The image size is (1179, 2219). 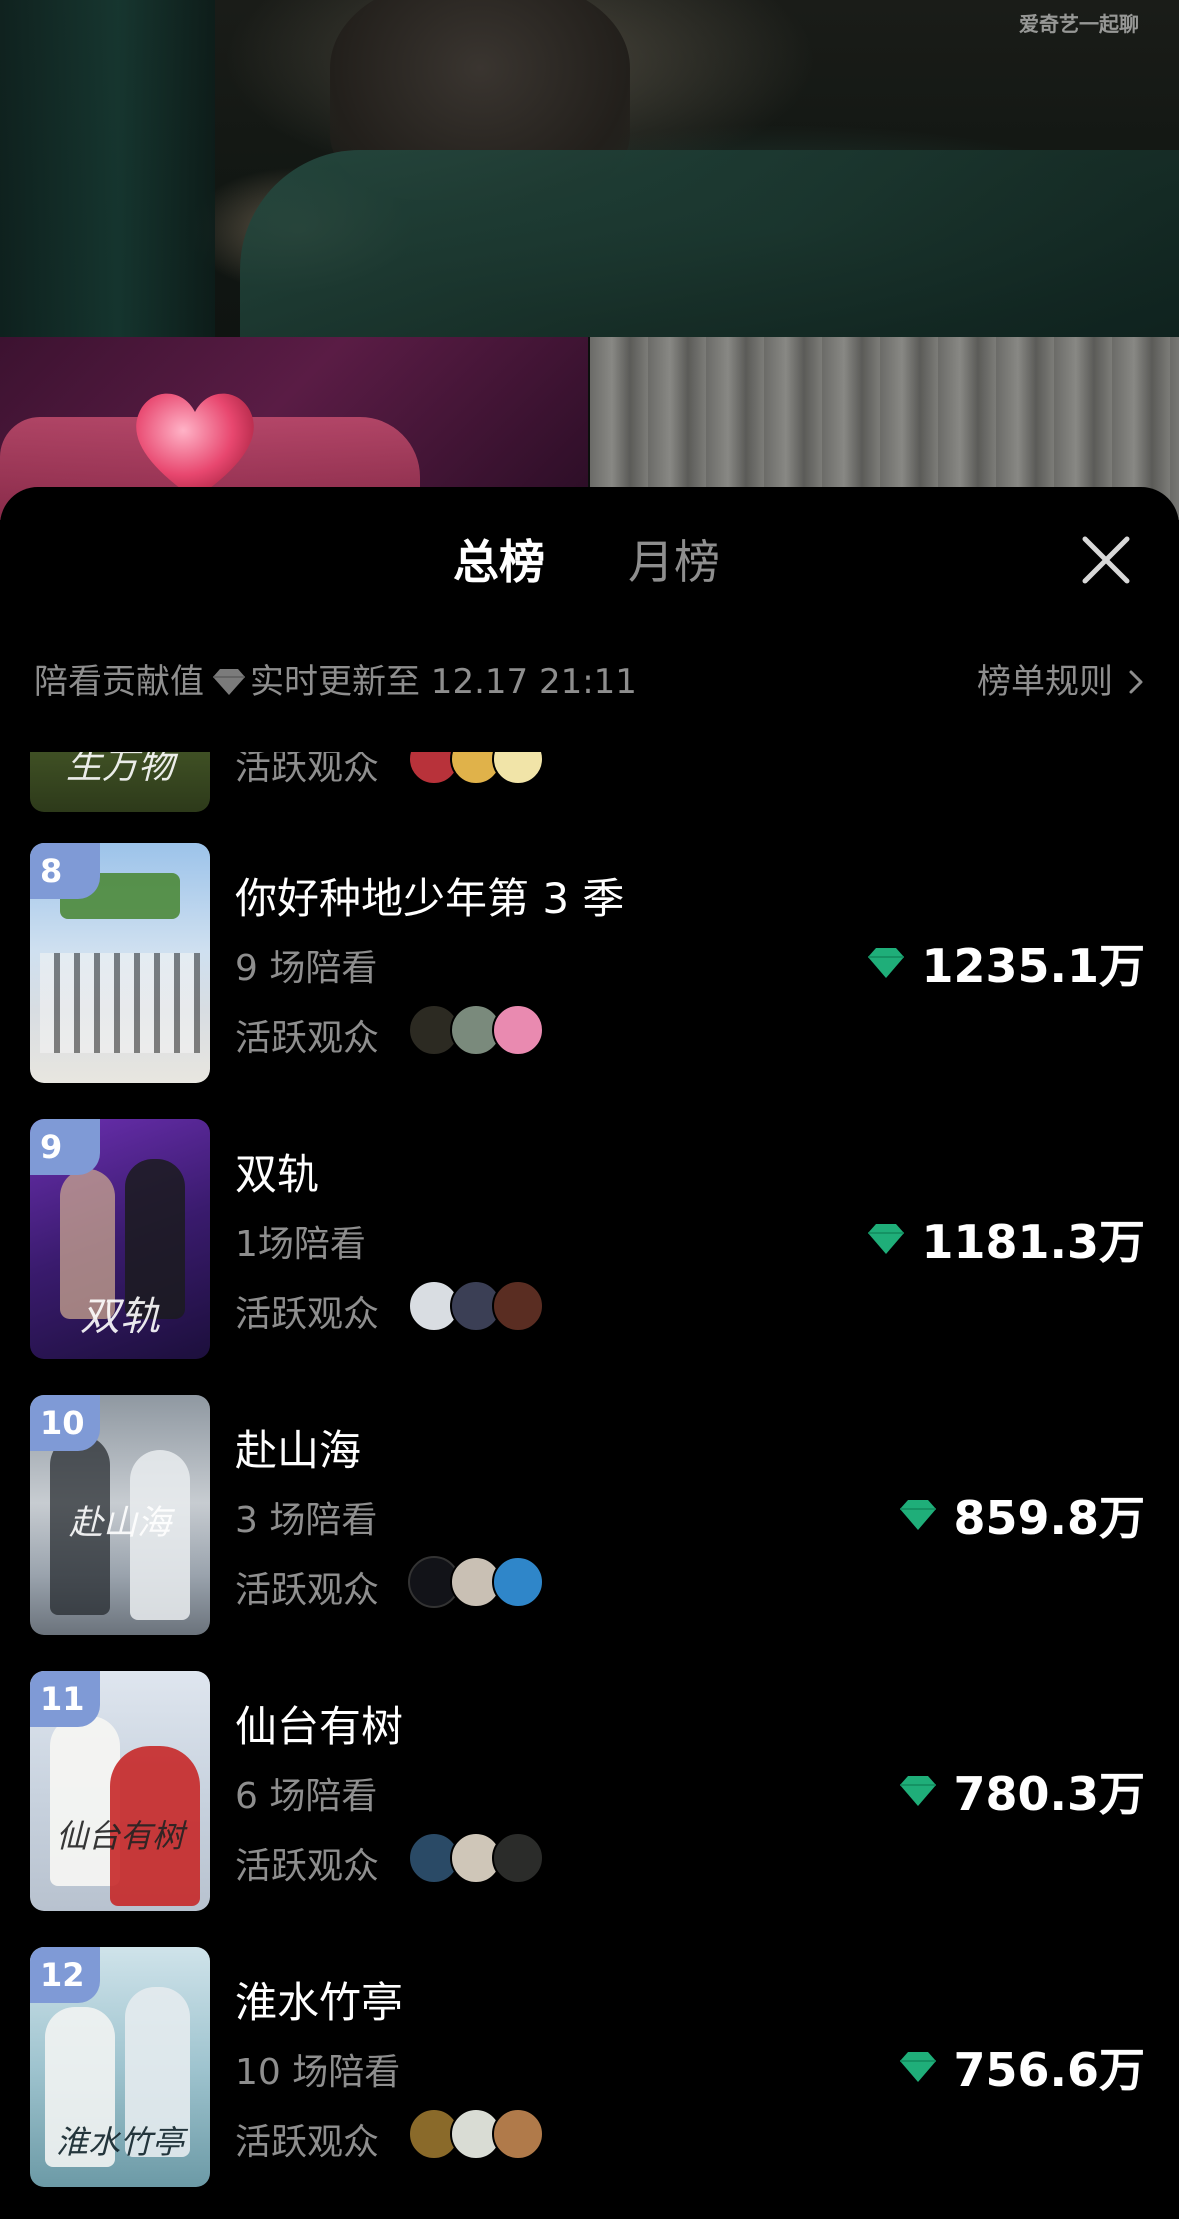 What do you see at coordinates (1049, 1518) in the screenshot?
I see `score-value: 859.8万` at bounding box center [1049, 1518].